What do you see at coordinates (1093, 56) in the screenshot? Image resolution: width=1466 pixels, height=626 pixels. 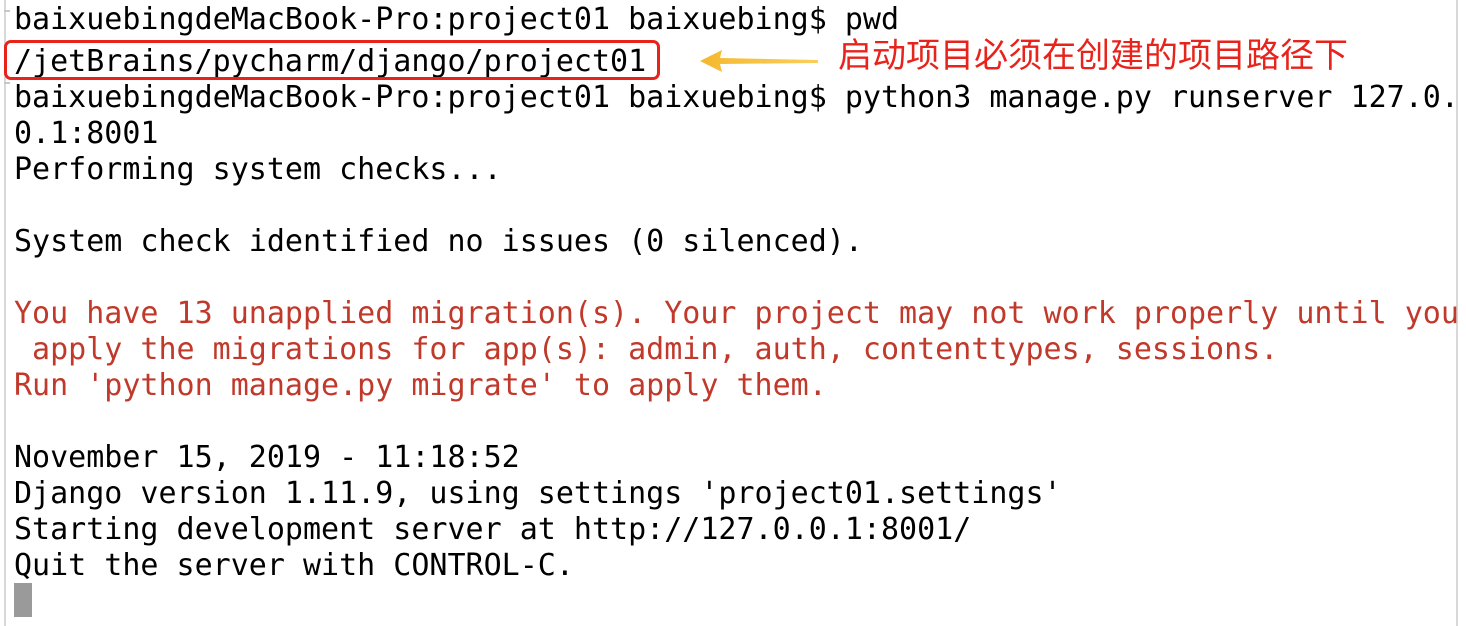 I see `annotation-note: 启动项目必须在创建的项目路径下` at bounding box center [1093, 56].